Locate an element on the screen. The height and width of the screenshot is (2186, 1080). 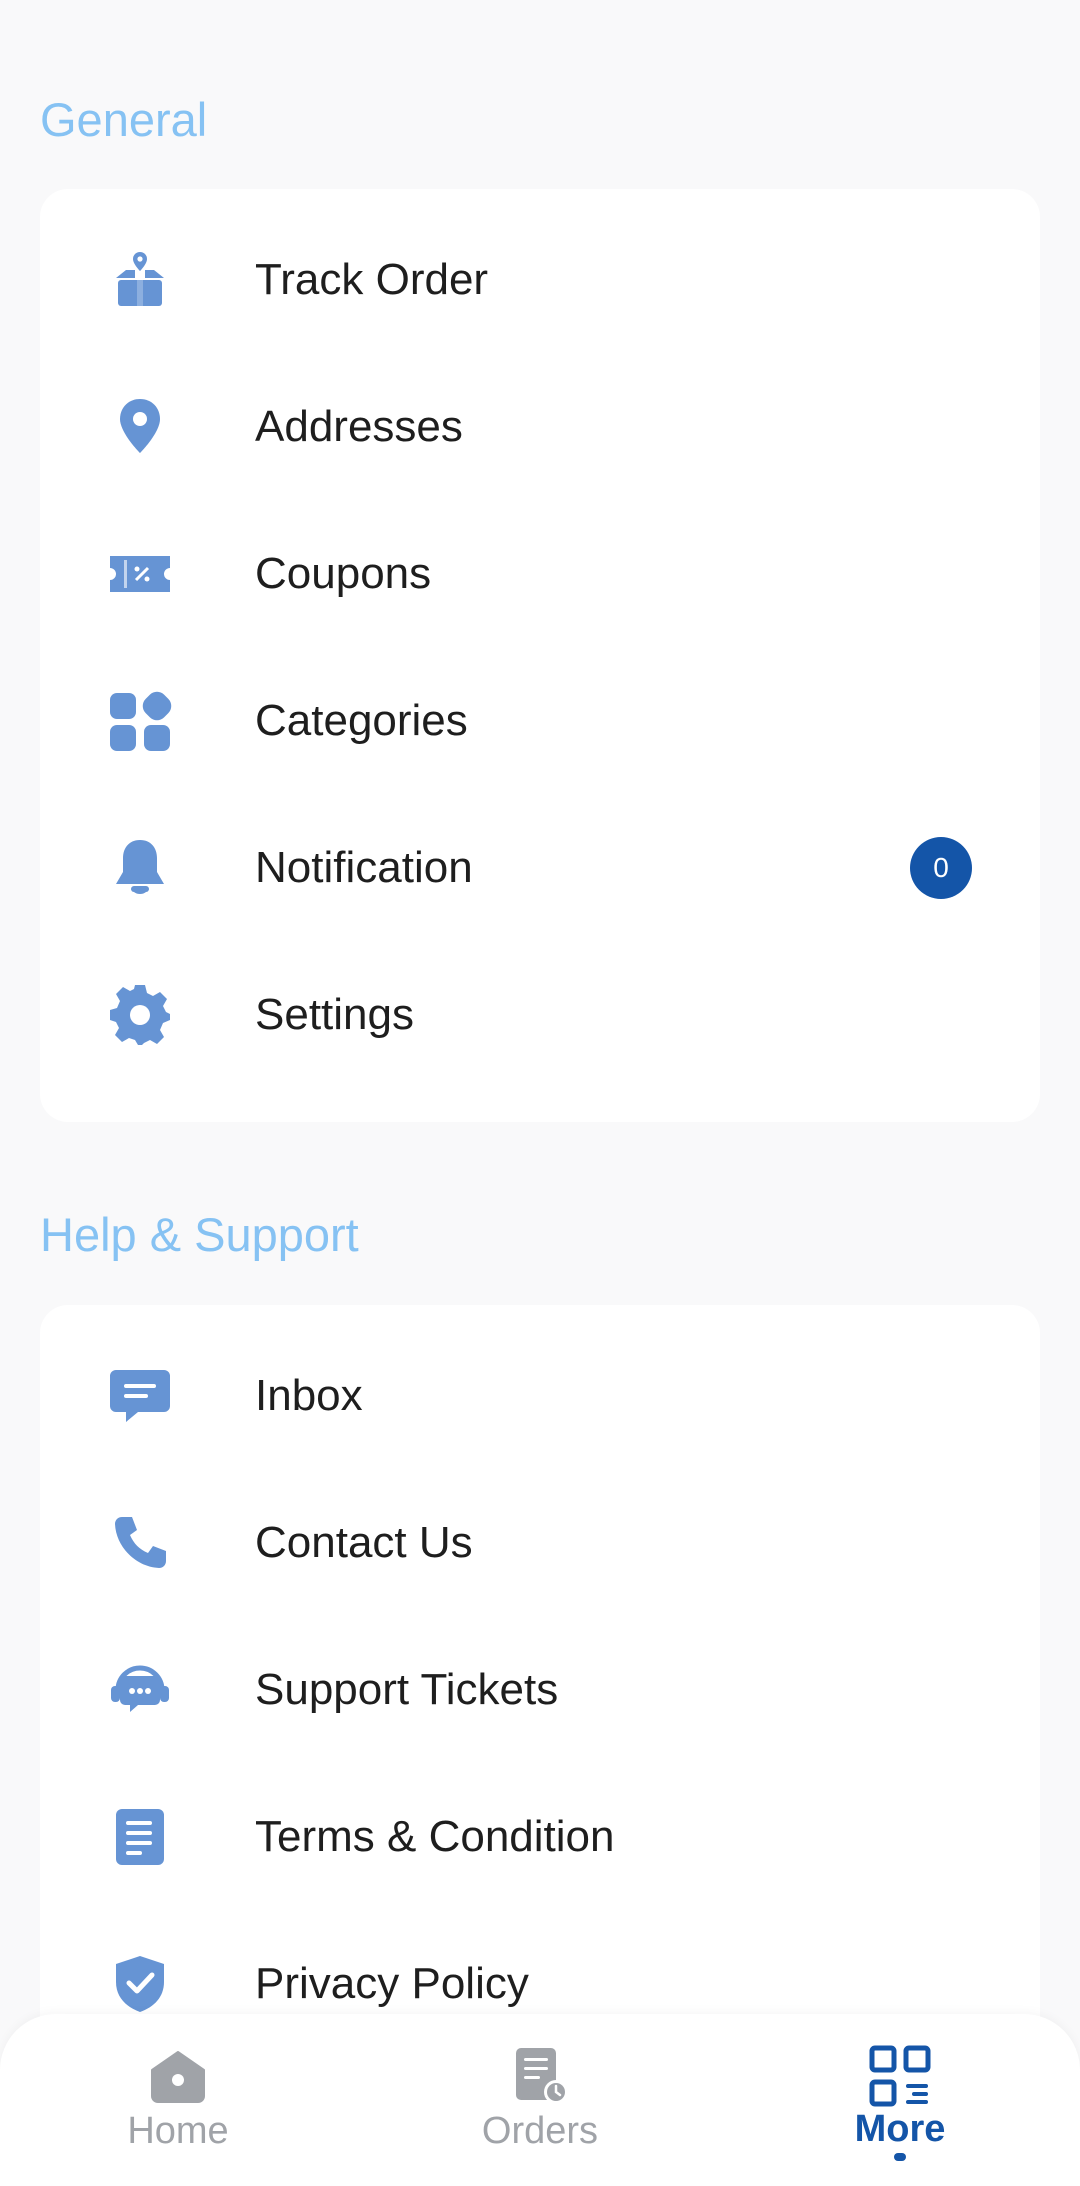
section-title-help-support: Help & Support is located at coordinates (199, 1234).